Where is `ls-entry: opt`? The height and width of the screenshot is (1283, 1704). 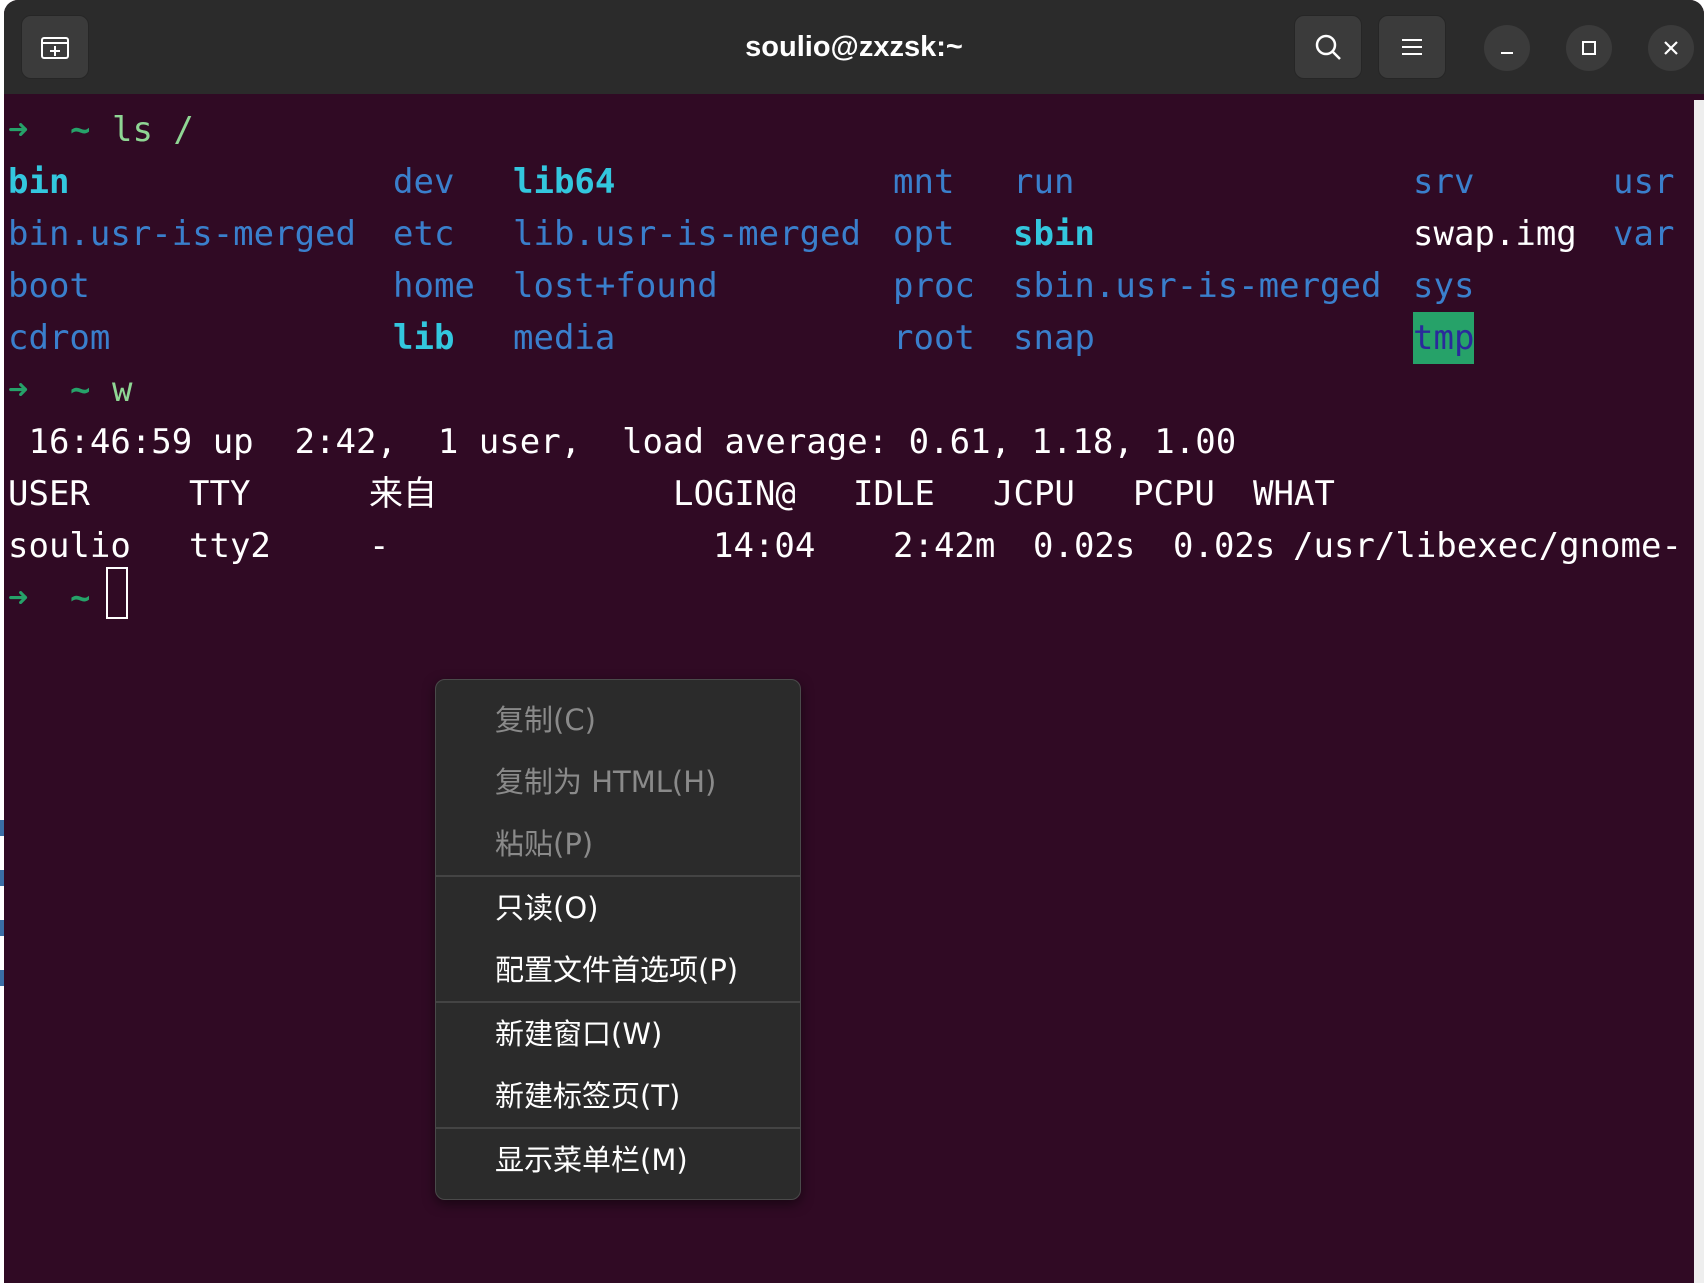
ls-entry: opt is located at coordinates (924, 234).